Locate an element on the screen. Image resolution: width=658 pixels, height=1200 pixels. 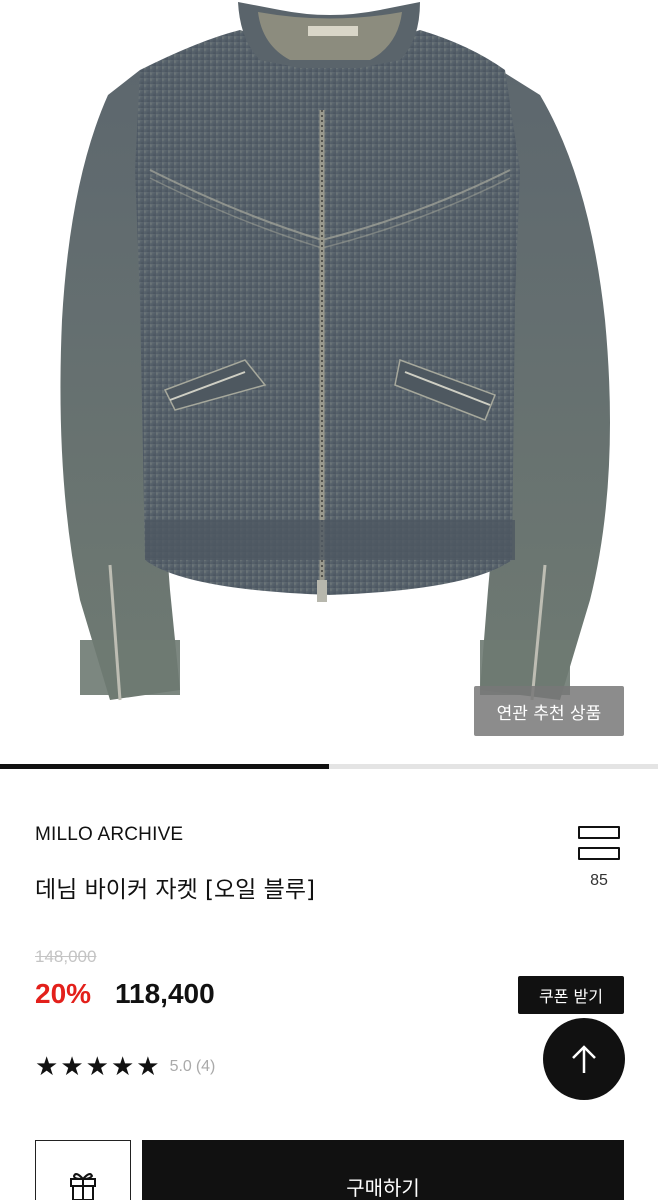
sale-price: 118,400 is located at coordinates (165, 993).